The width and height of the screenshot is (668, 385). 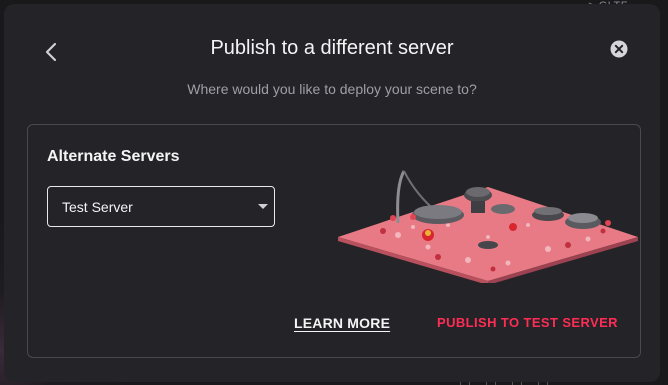 I want to click on caret-down-icon, so click(x=263, y=206).